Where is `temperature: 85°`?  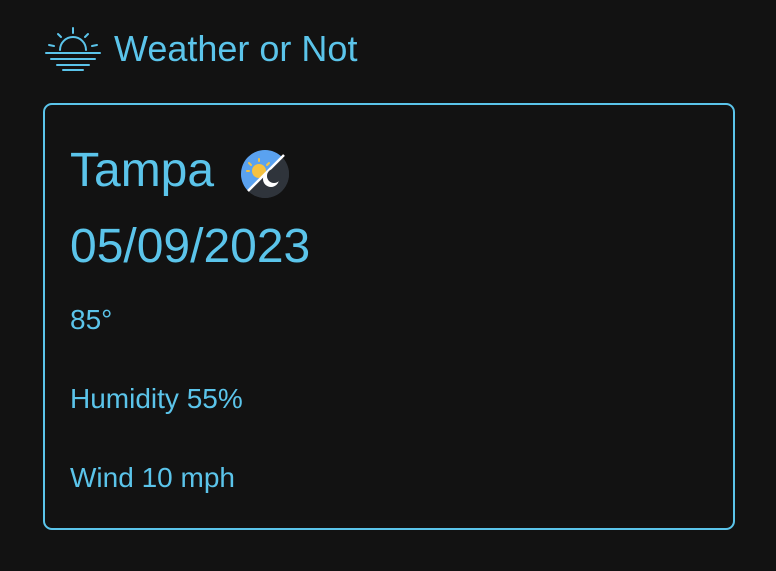
temperature: 85° is located at coordinates (91, 319).